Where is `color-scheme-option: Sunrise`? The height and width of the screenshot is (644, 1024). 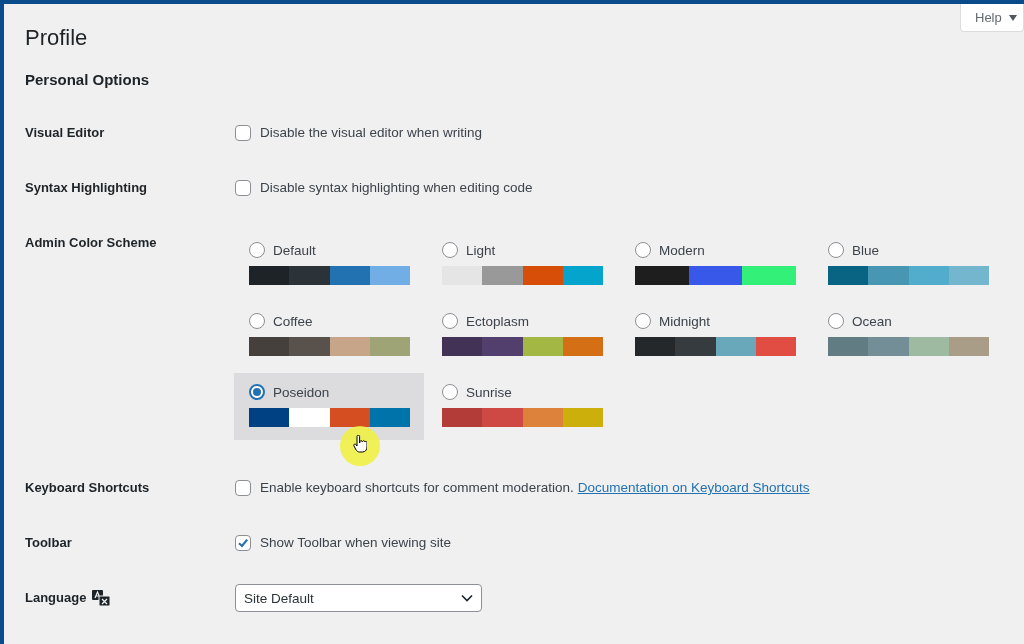 color-scheme-option: Sunrise is located at coordinates (522, 406).